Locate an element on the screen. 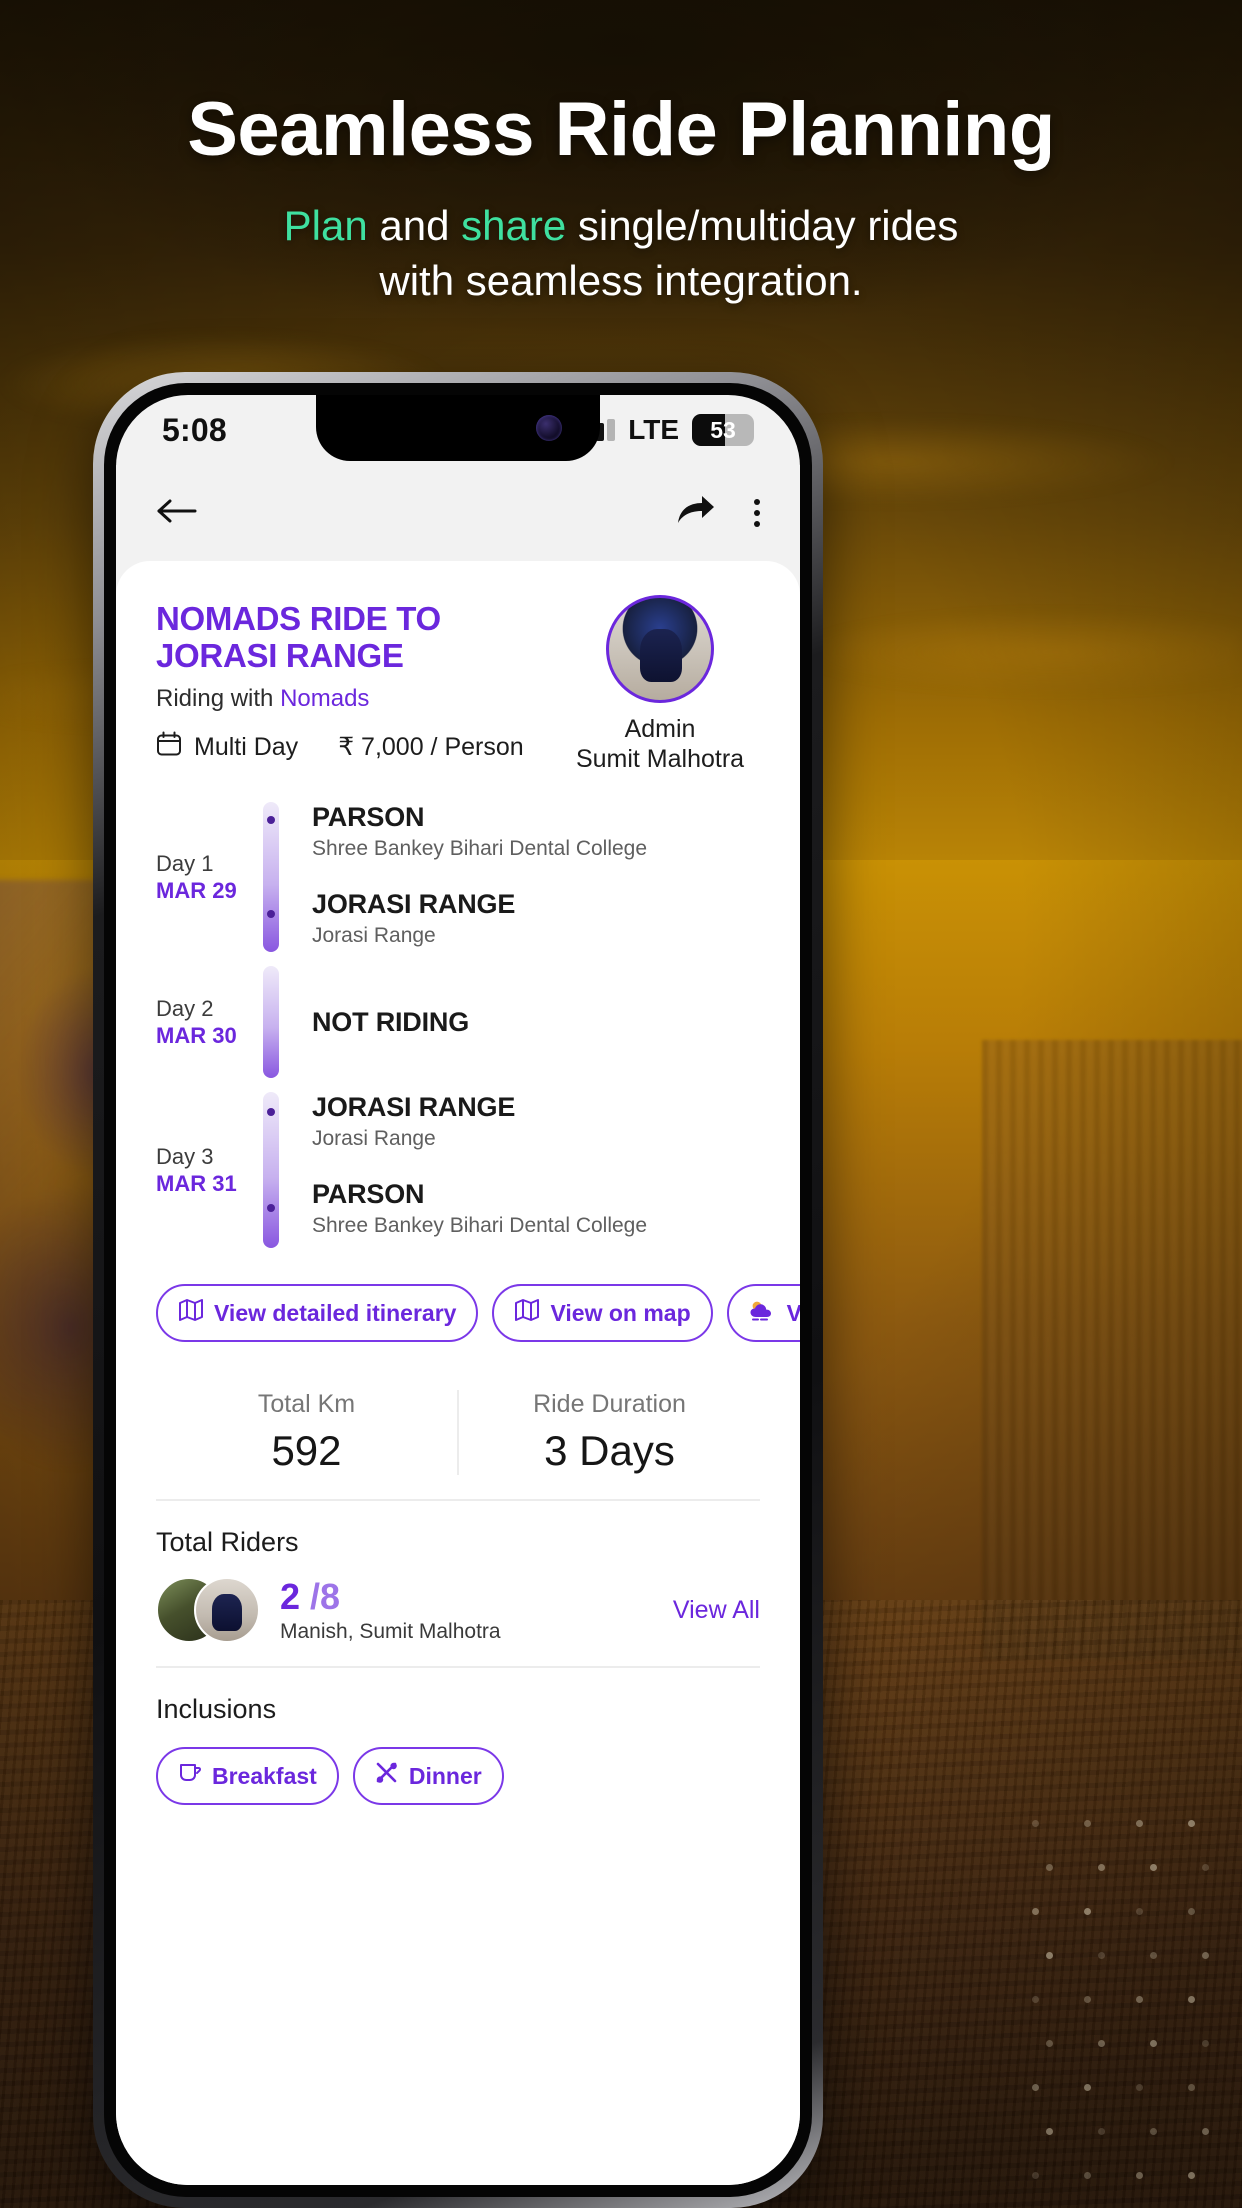  ride-admin-block: Admin Sumit Malhotra is located at coordinates (660, 684).